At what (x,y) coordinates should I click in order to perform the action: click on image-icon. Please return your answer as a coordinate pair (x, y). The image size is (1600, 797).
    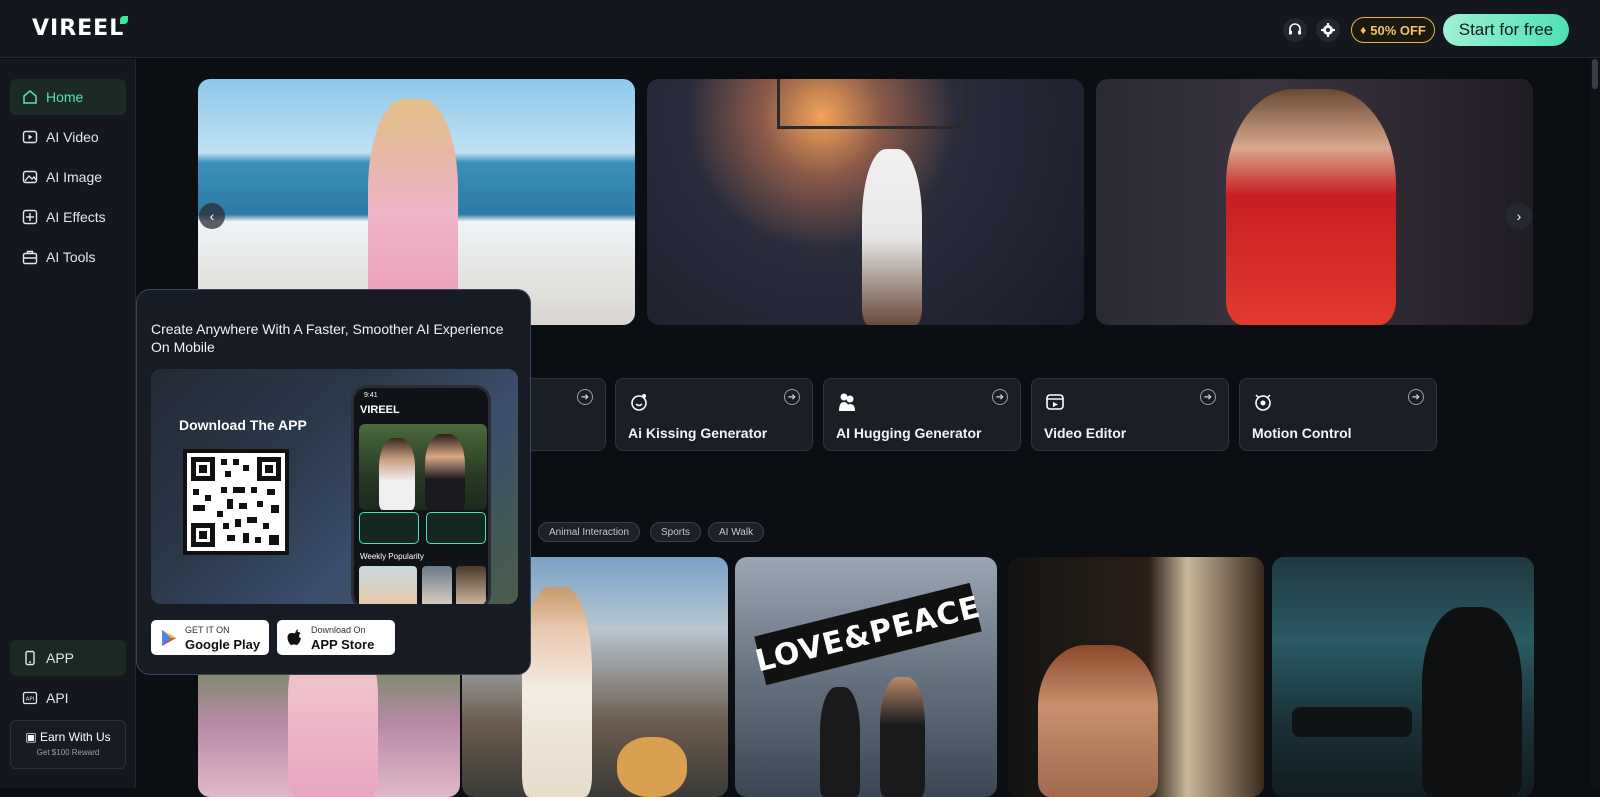
    Looking at the image, I should click on (30, 177).